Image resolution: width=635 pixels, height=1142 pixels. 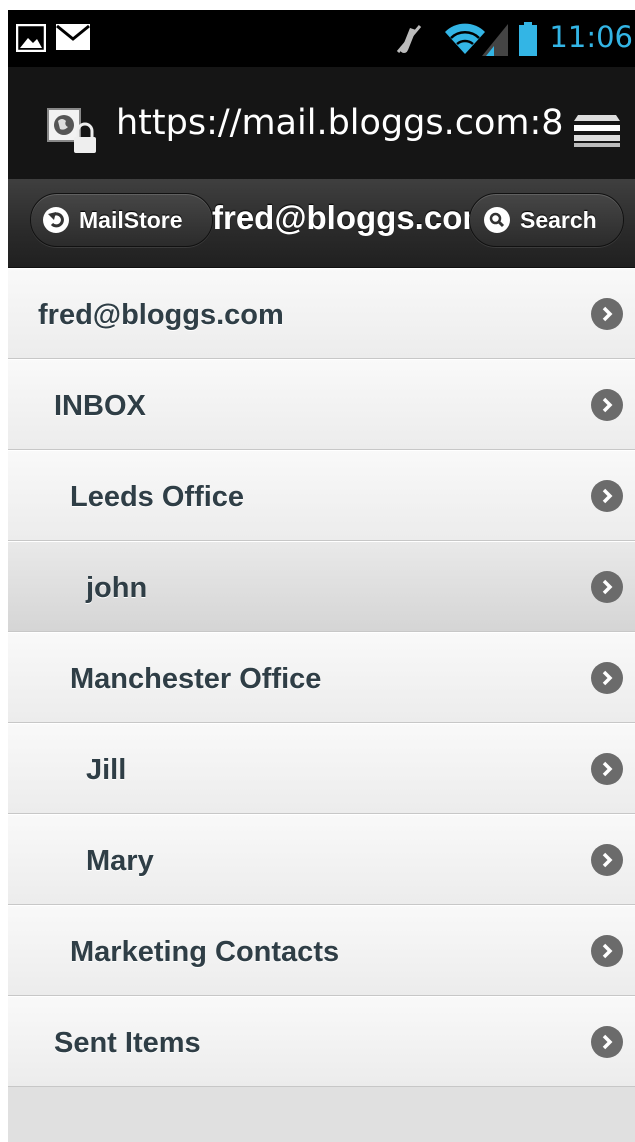 What do you see at coordinates (100, 406) in the screenshot?
I see `folder-label: INBOX` at bounding box center [100, 406].